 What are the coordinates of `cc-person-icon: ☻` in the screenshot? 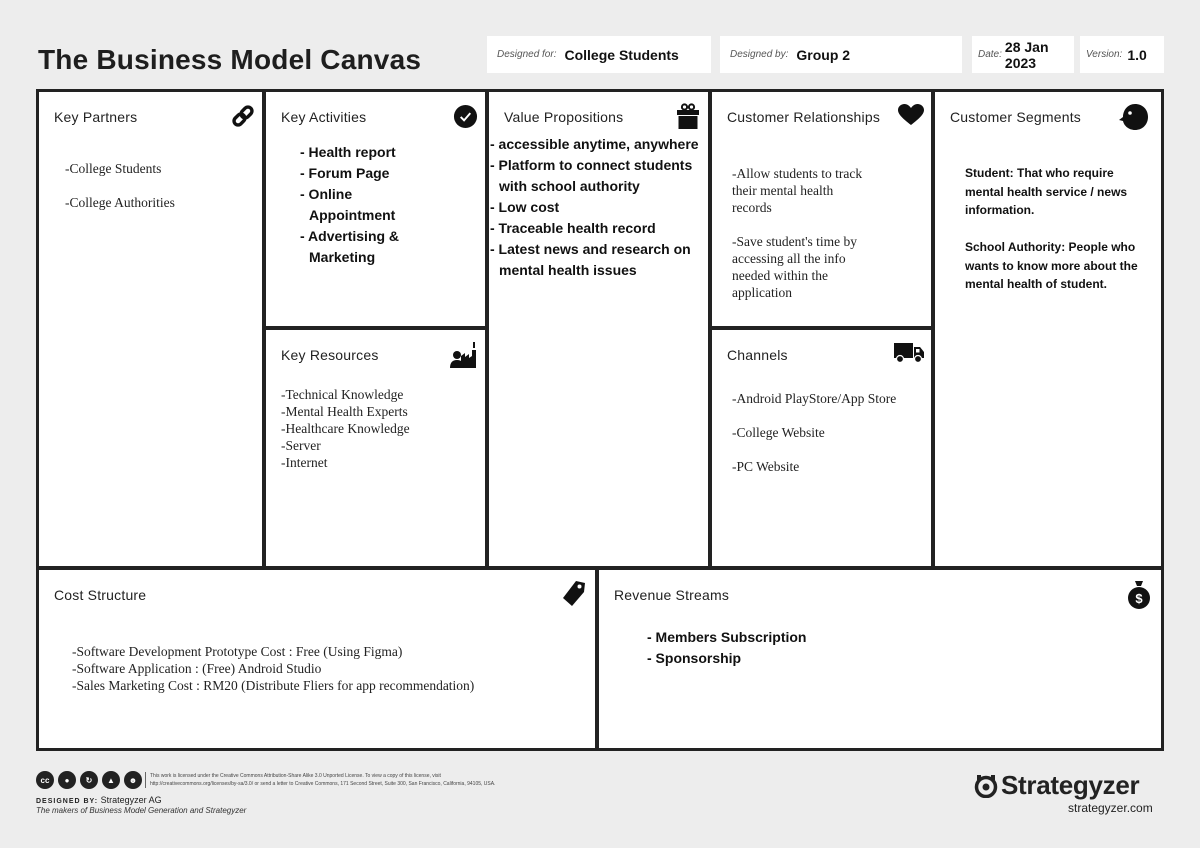 It's located at (133, 780).